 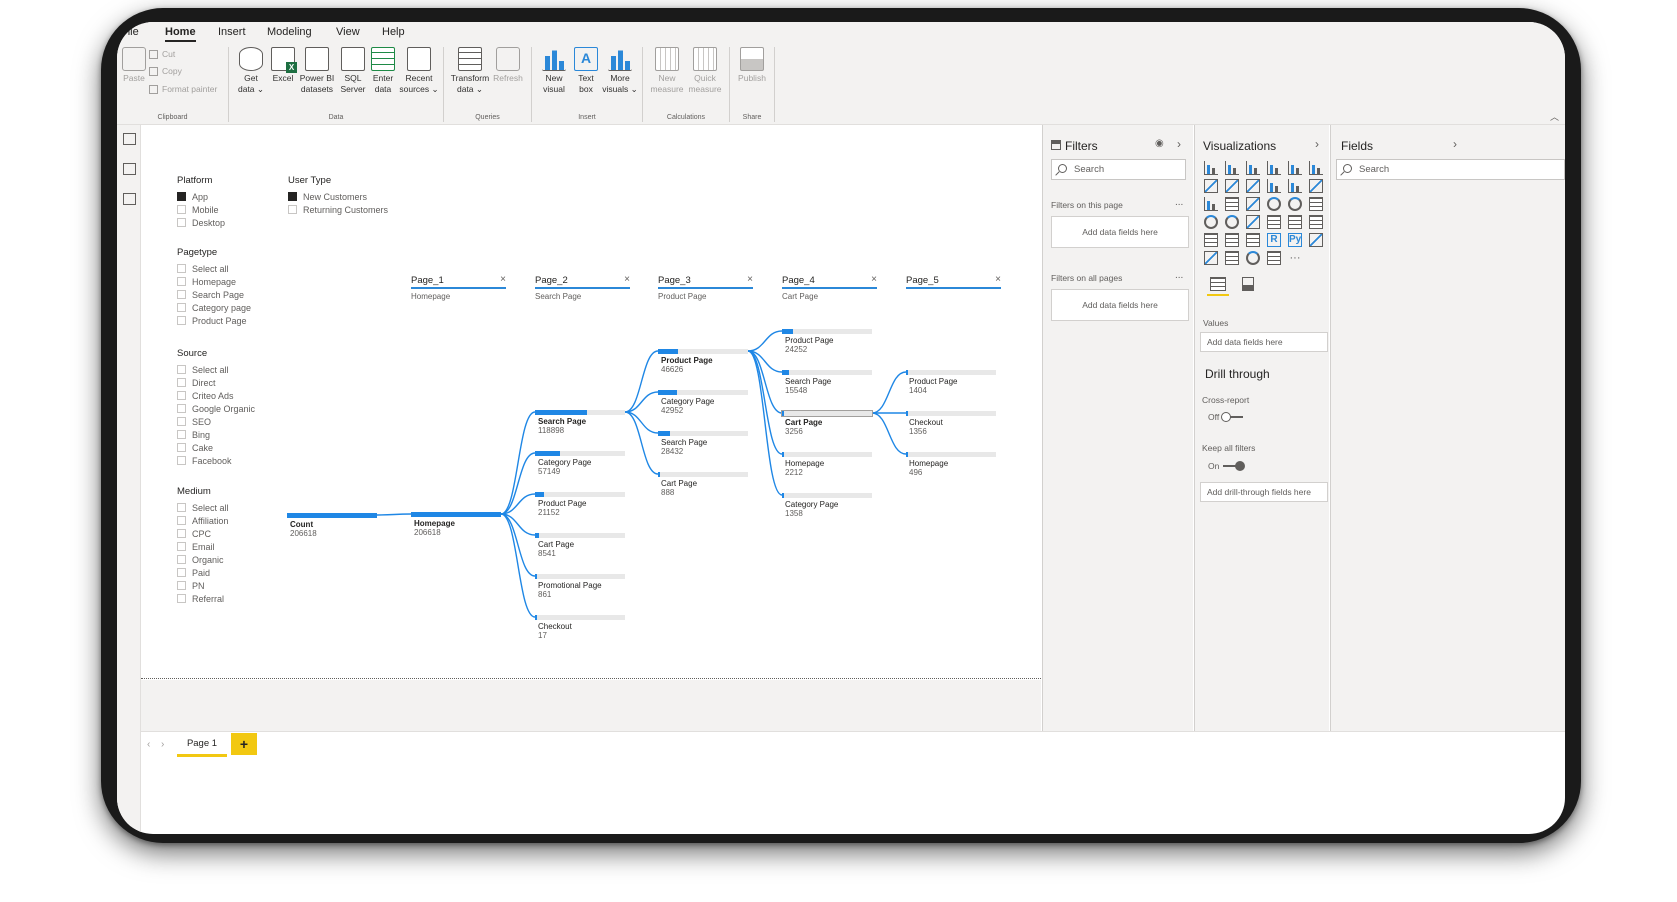 What do you see at coordinates (214, 307) in the screenshot?
I see `slicer-option: Category page` at bounding box center [214, 307].